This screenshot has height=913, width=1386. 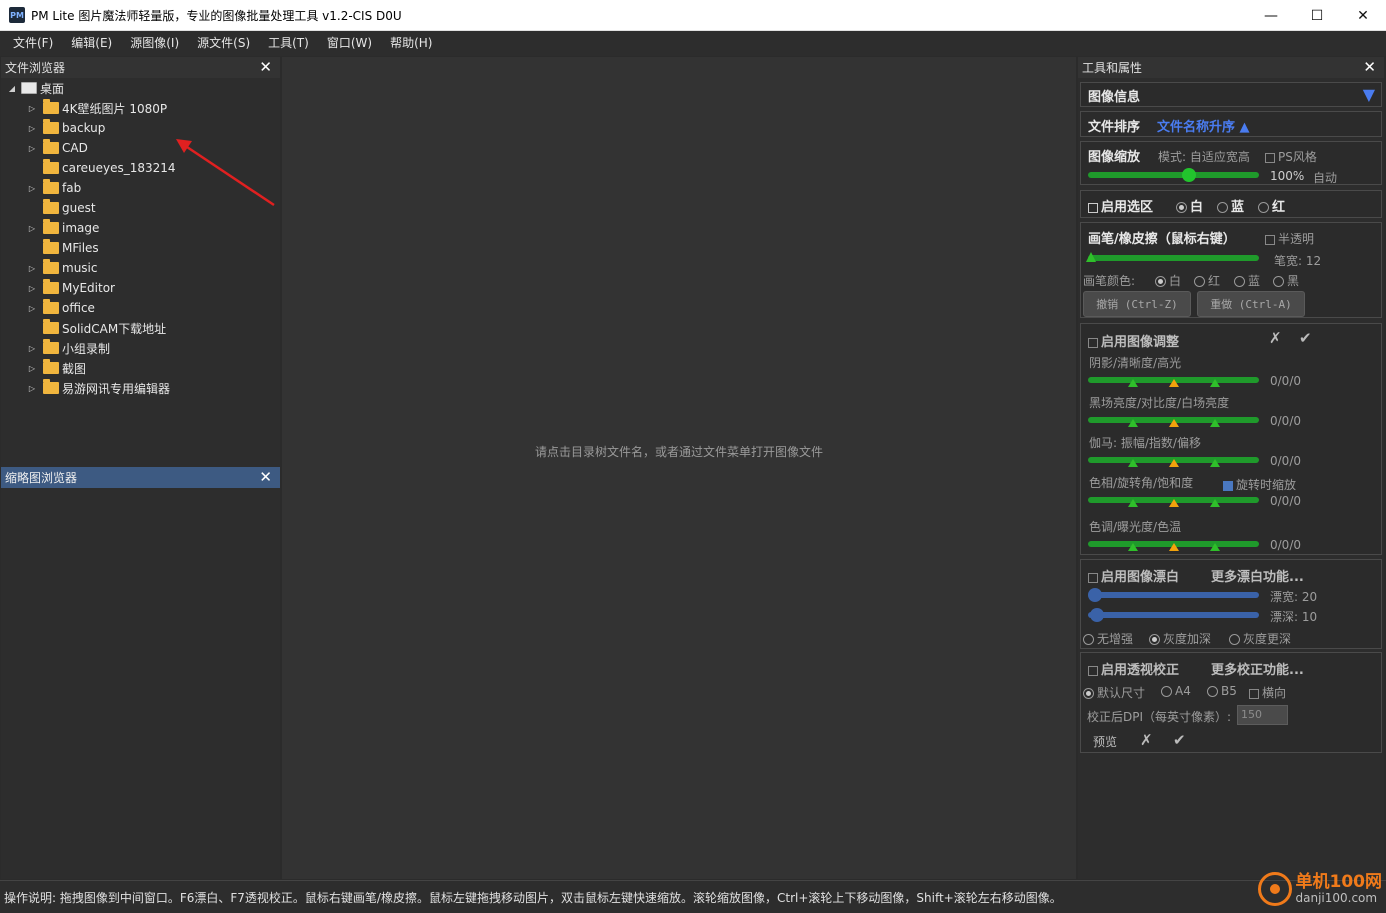 I want to click on adjust-apply-icon: ✔, so click(x=1305, y=338).